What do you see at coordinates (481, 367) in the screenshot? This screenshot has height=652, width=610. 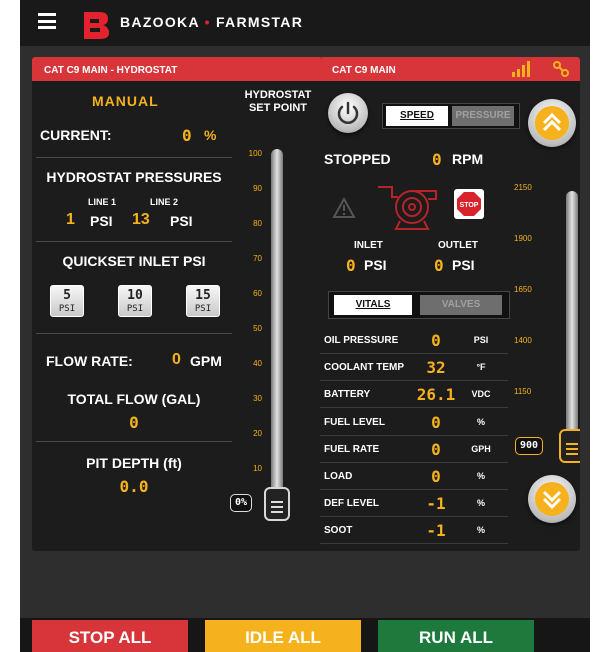 I see `vitals-unit: °F` at bounding box center [481, 367].